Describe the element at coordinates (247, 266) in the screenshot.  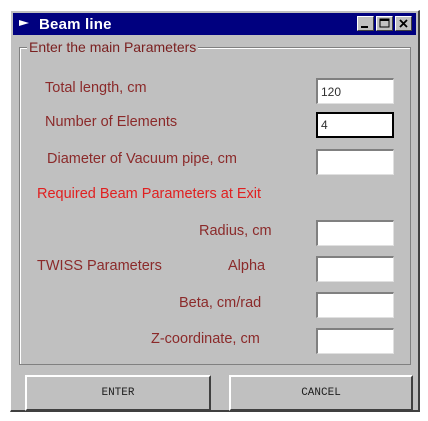
I see `alpha-label: Alpha` at that location.